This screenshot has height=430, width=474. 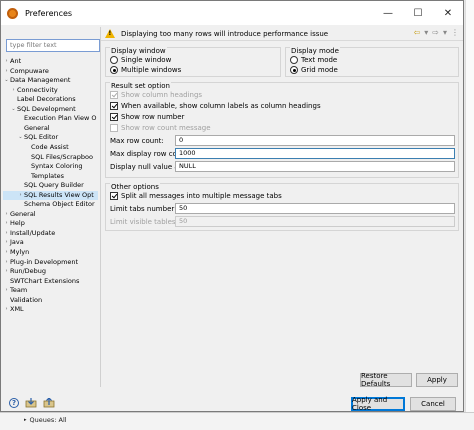 I want to click on tree-item: › XML, so click(x=50, y=309).